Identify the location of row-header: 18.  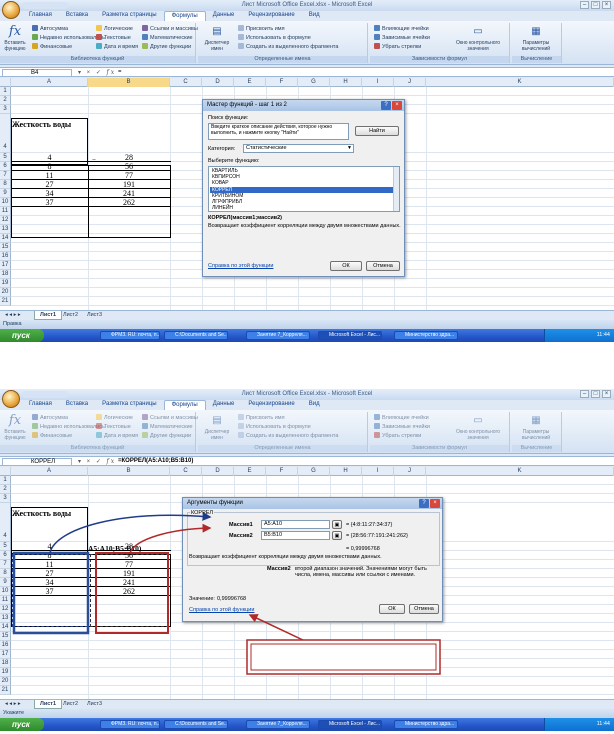
(5, 274).